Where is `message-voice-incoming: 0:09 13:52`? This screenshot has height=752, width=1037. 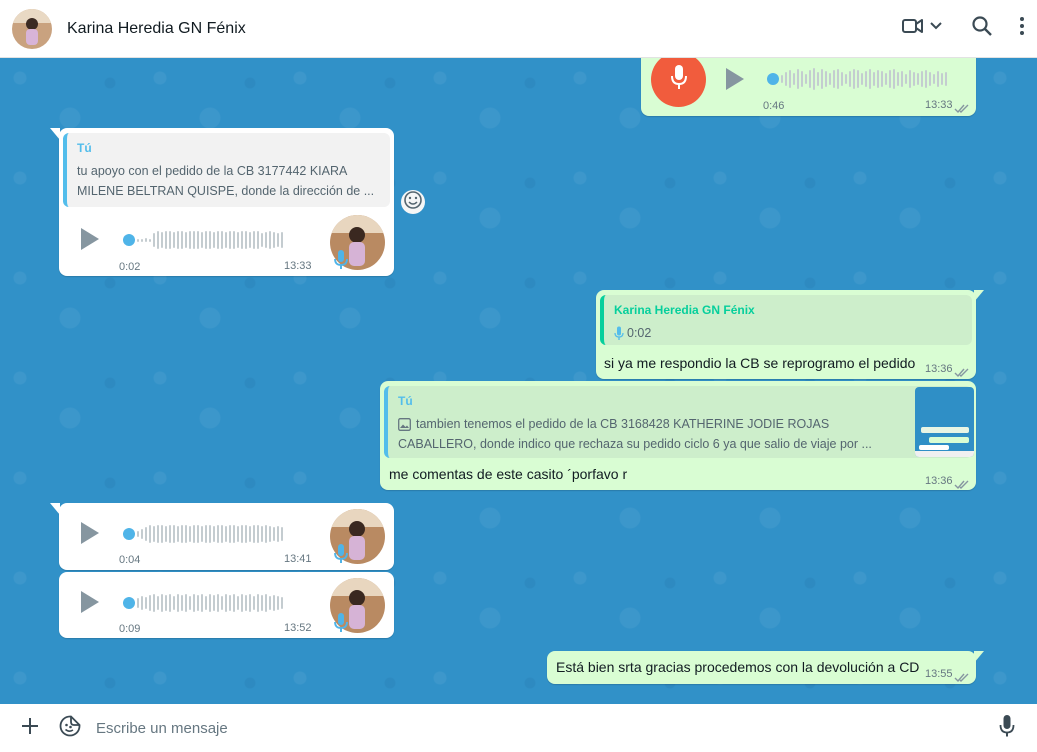 message-voice-incoming: 0:09 13:52 is located at coordinates (226, 605).